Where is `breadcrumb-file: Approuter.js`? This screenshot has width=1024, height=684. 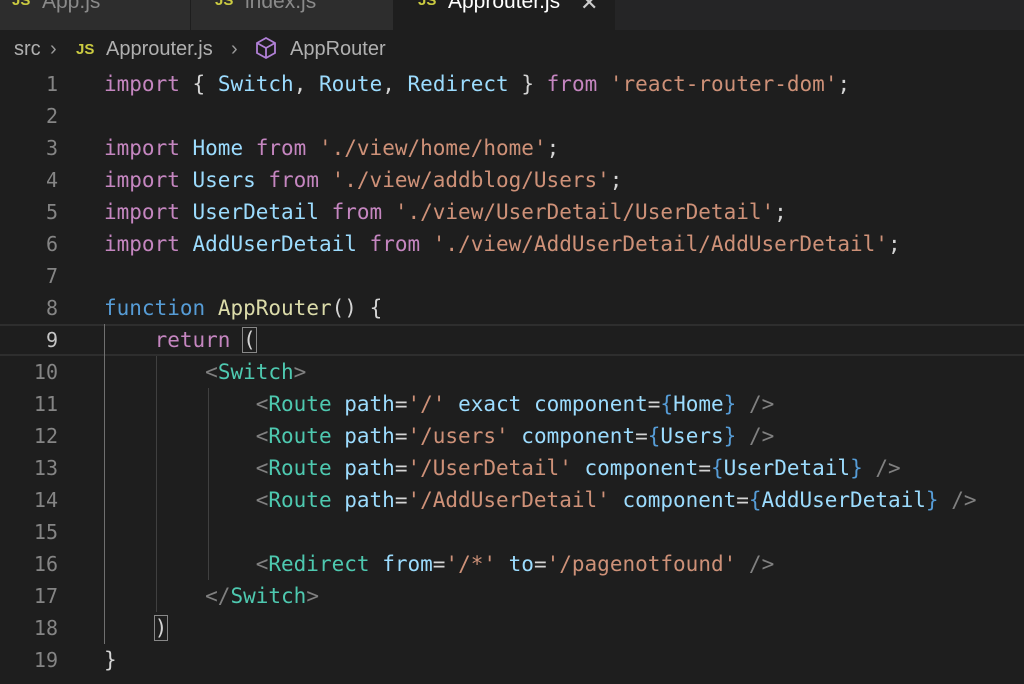
breadcrumb-file: Approuter.js is located at coordinates (159, 49).